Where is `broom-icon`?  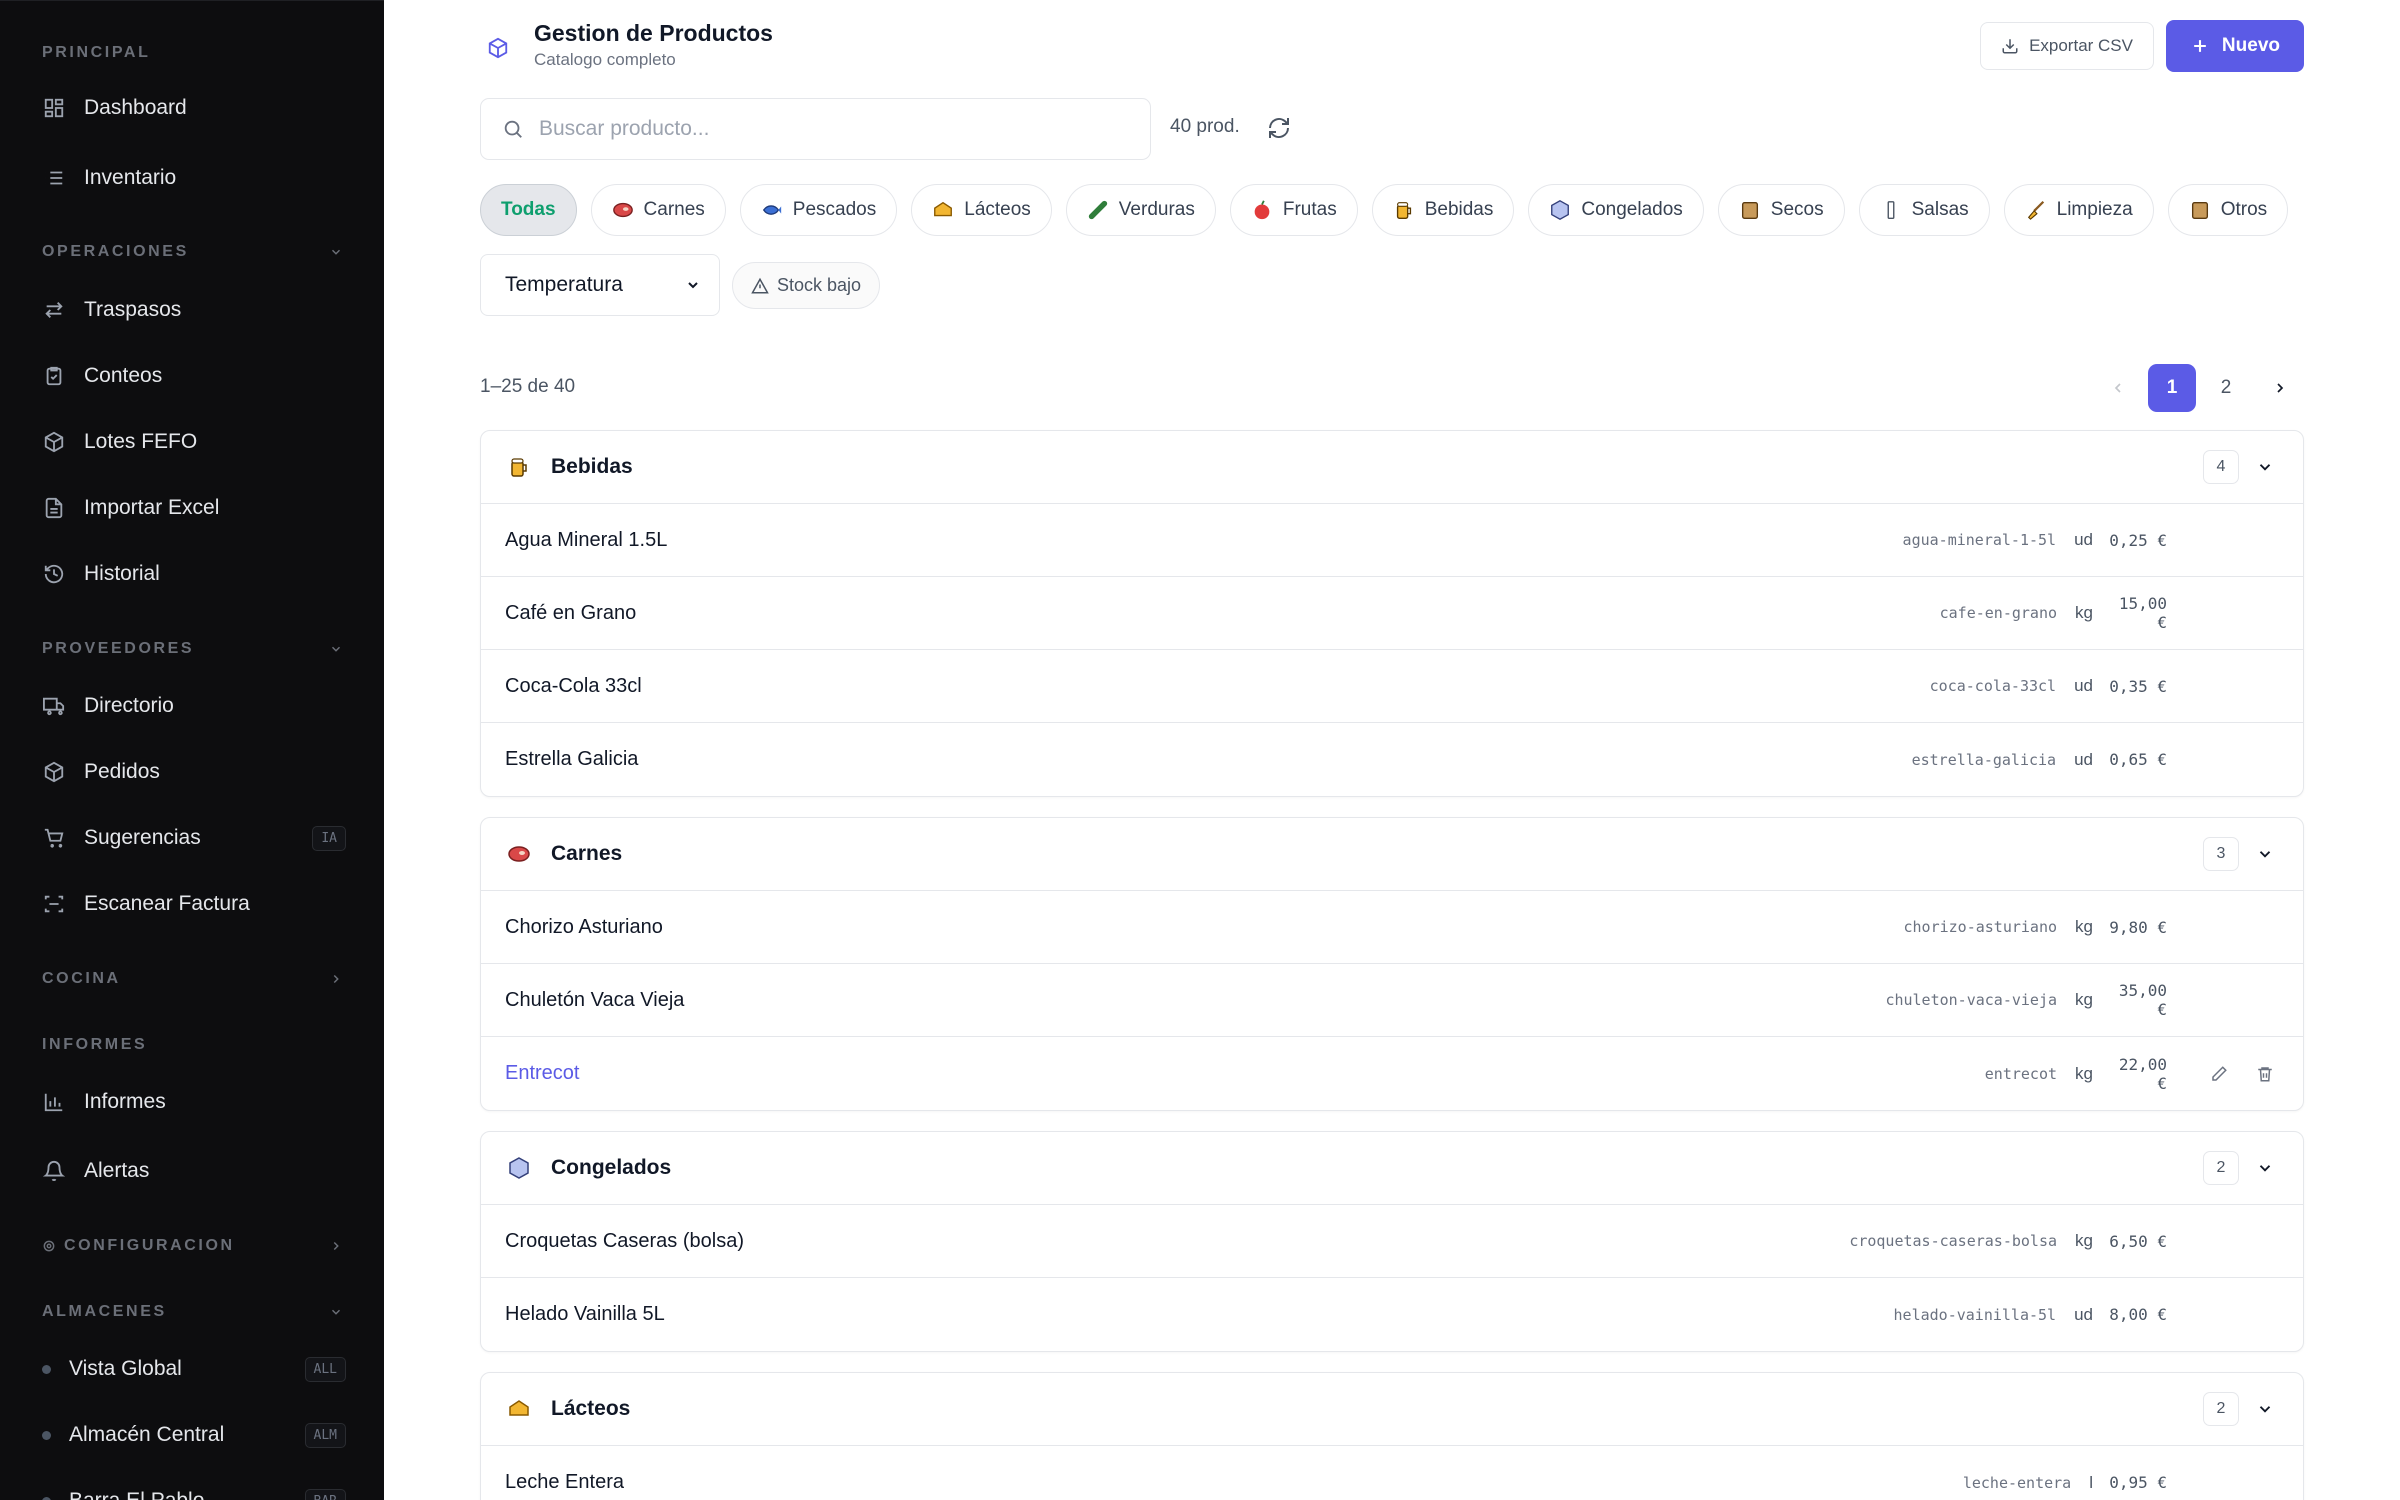 broom-icon is located at coordinates (2036, 210).